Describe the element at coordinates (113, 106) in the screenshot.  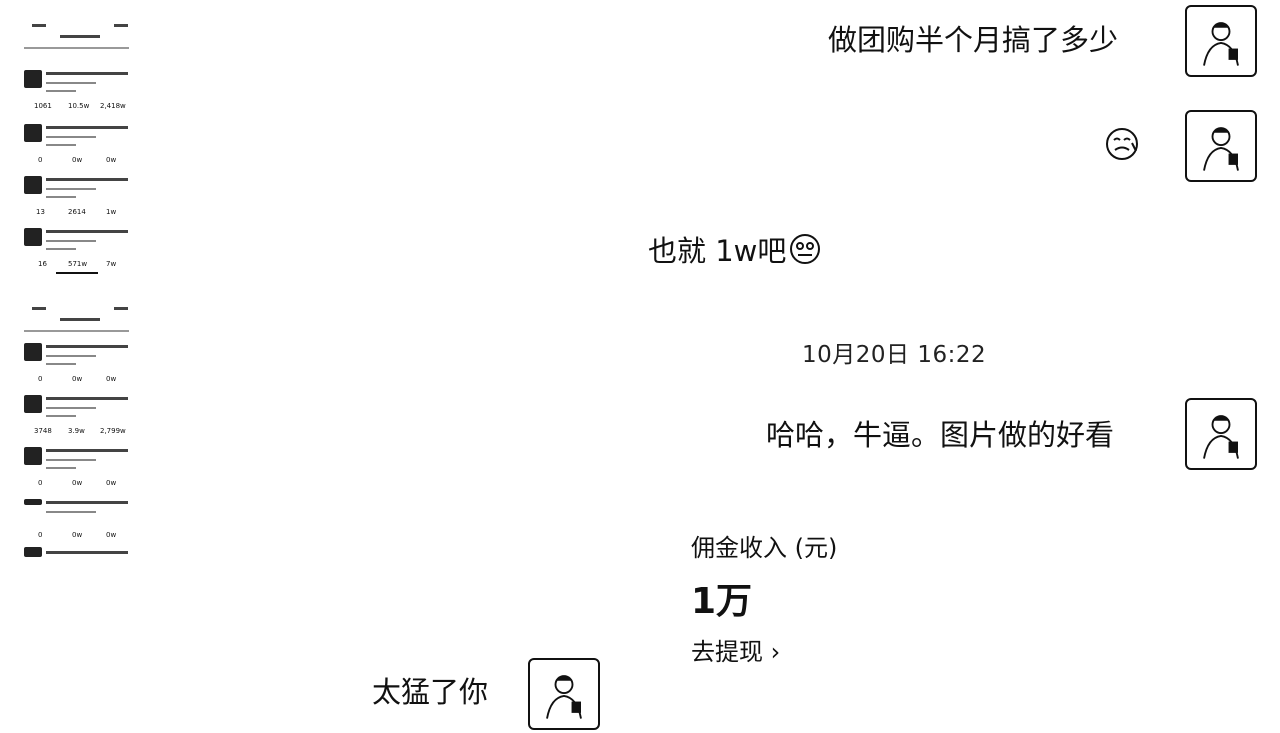
I see `stat-value: 2,418w` at that location.